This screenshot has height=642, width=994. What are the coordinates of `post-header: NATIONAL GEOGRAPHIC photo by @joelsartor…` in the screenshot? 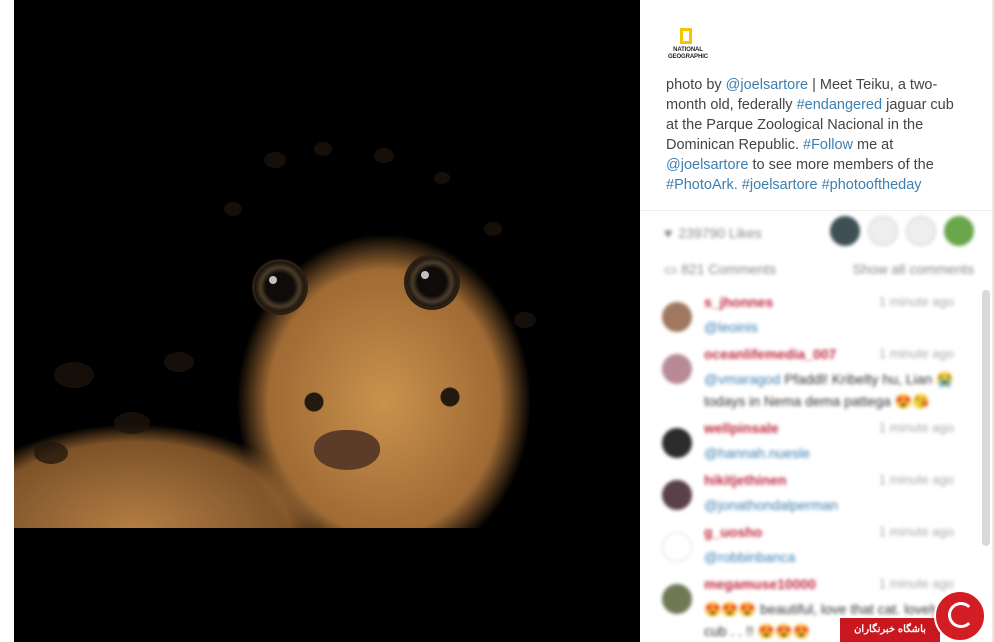 It's located at (817, 105).